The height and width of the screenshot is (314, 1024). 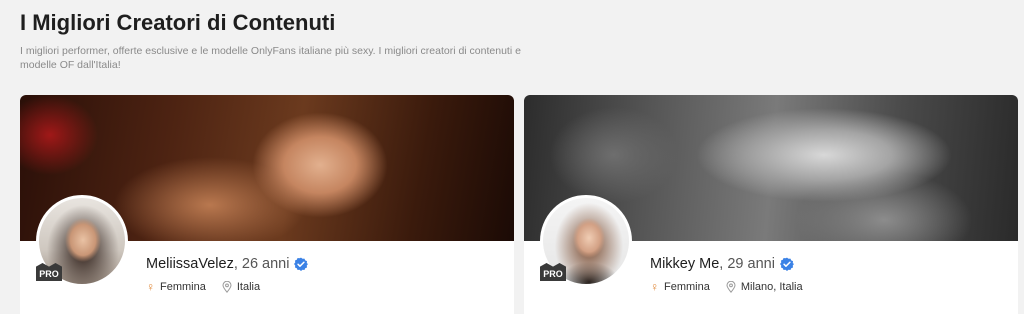 I want to click on creator-meta: ♀ Femmina Italia, so click(x=211, y=287).